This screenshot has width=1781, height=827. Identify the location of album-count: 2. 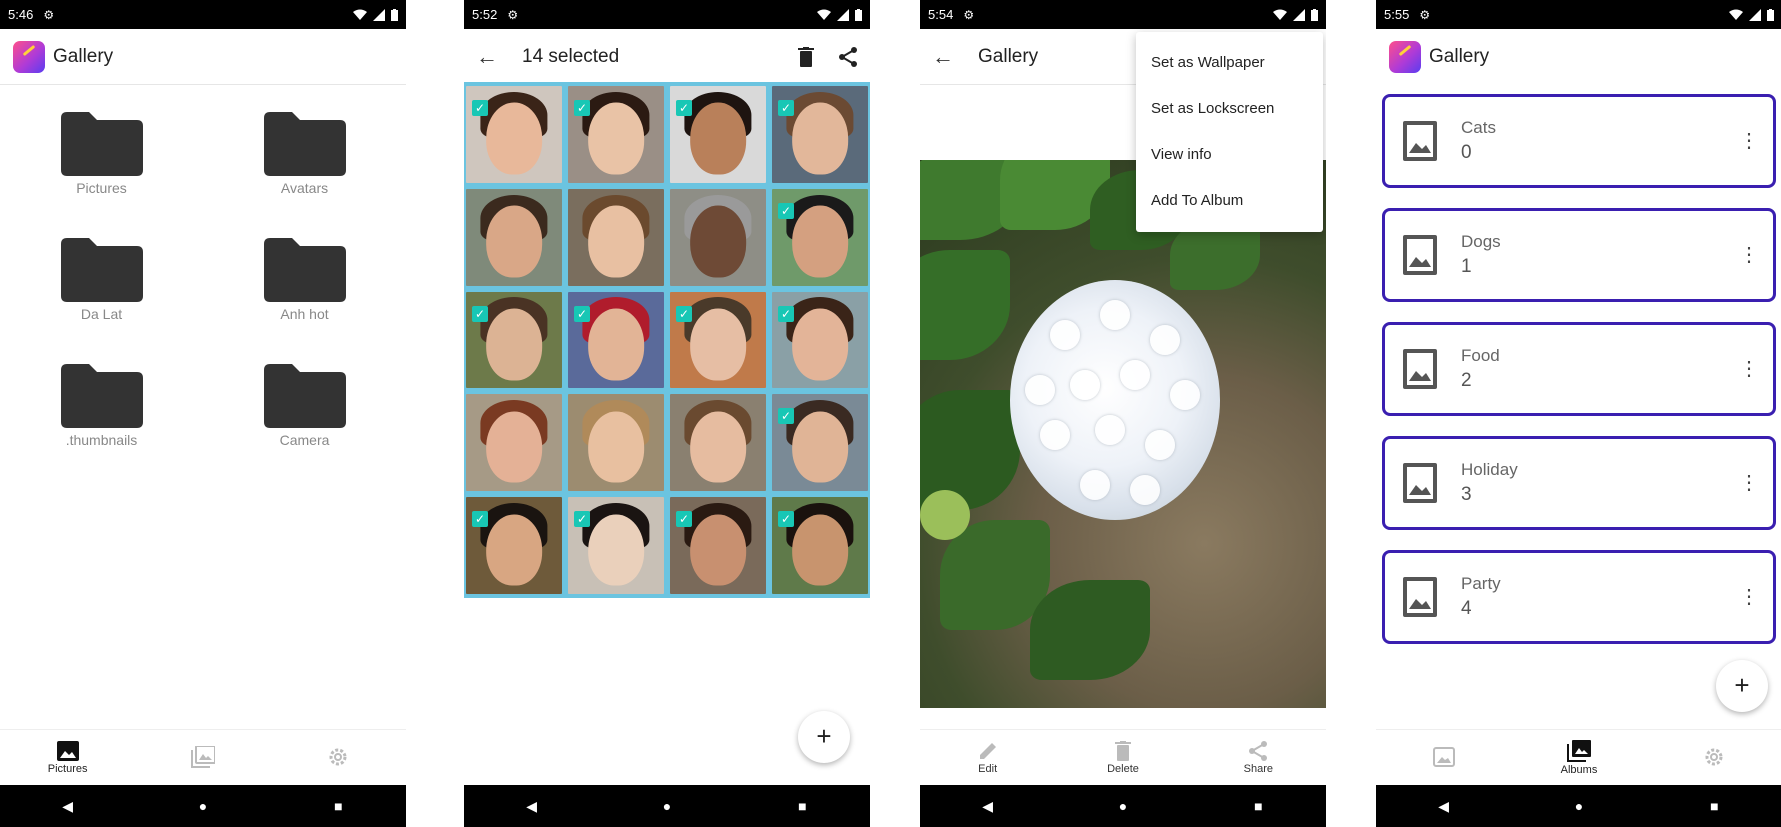
(1466, 380).